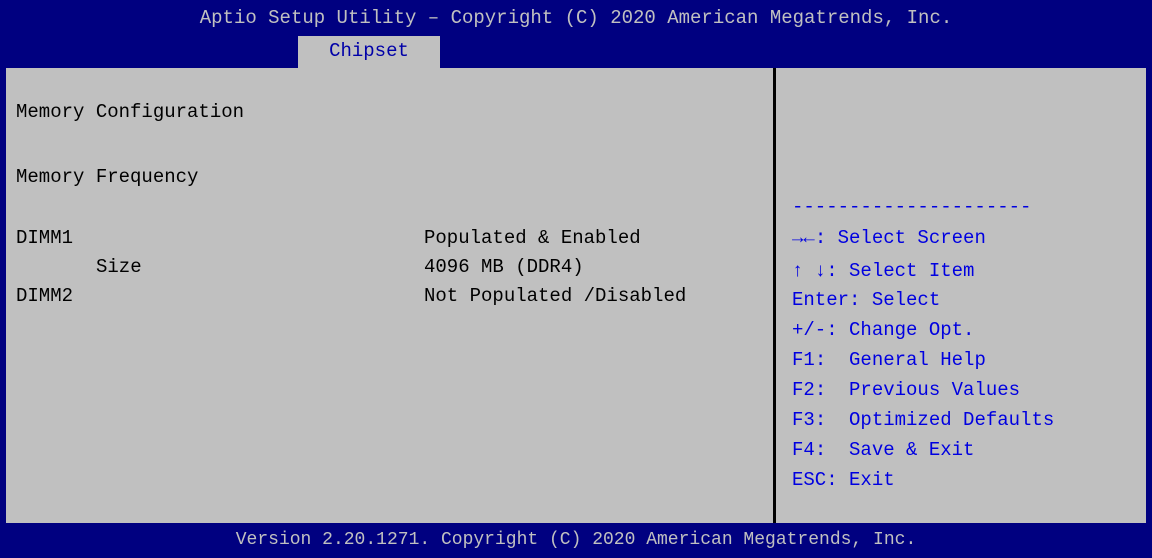 This screenshot has height=558, width=1152. Describe the element at coordinates (860, 480) in the screenshot. I see `help-desc: : Exit` at that location.